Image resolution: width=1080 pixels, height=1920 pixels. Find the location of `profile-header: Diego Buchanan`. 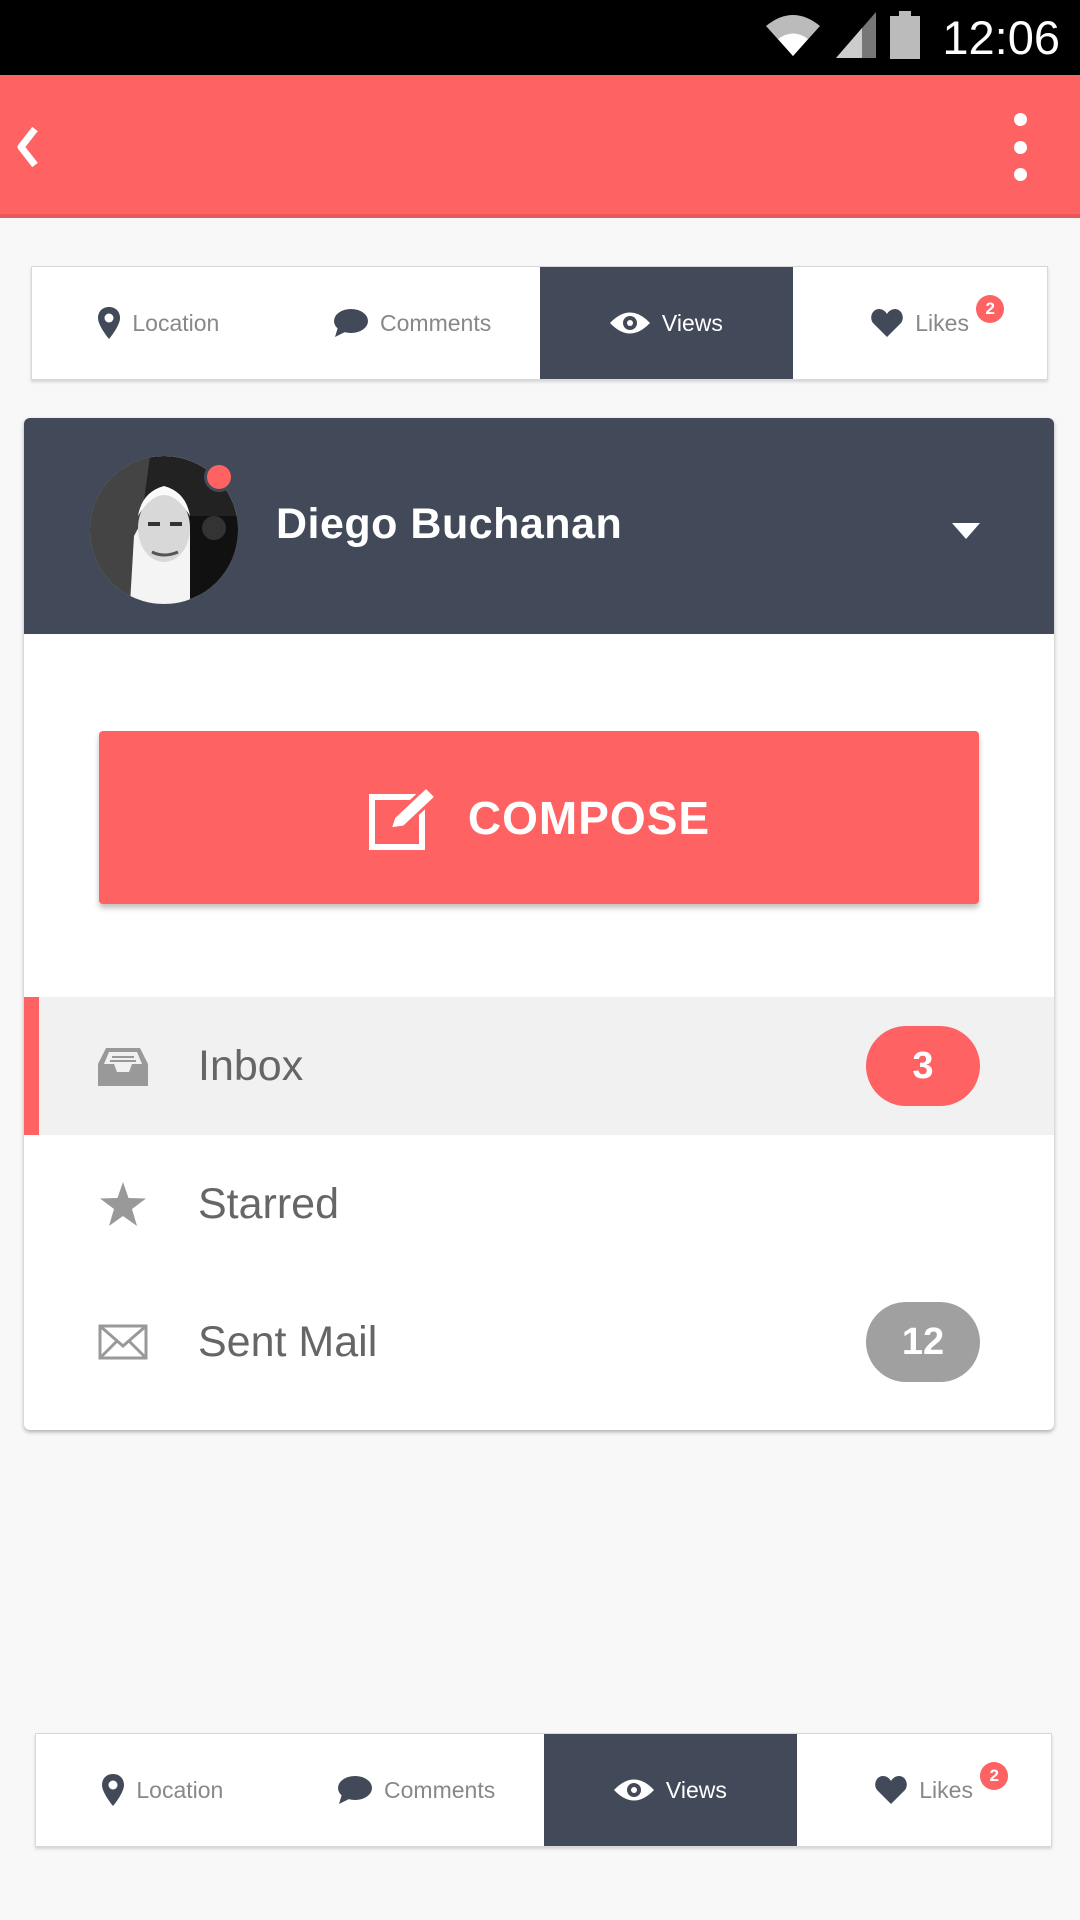

profile-header: Diego Buchanan is located at coordinates (539, 526).